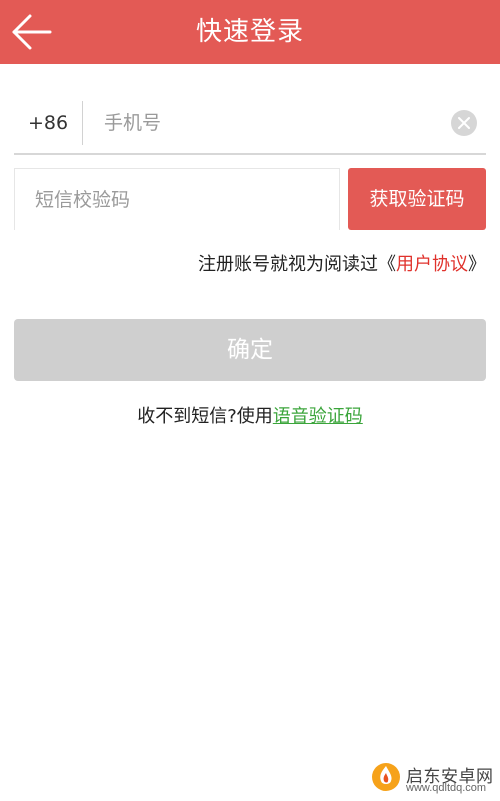 The height and width of the screenshot is (801, 500). I want to click on sms-code-field, so click(177, 199).